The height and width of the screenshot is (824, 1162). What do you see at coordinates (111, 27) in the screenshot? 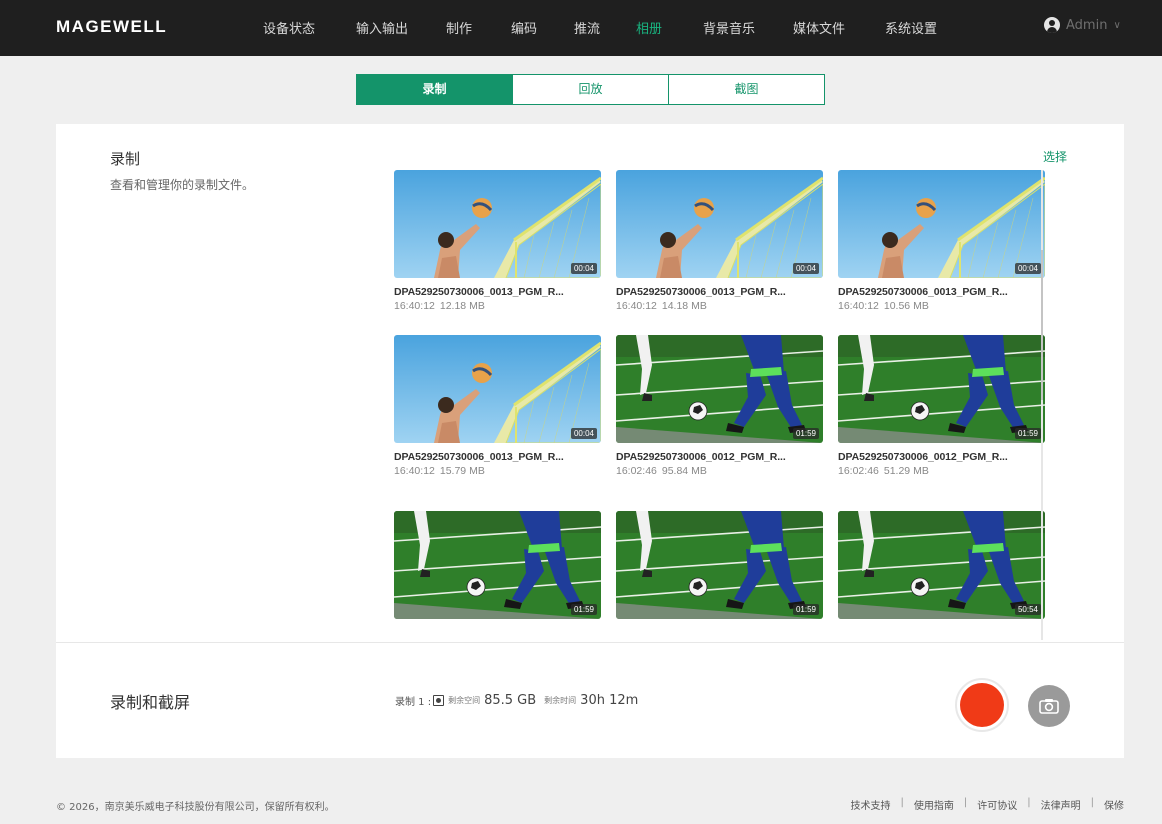
I see `brand-logo: MAGEWELL` at bounding box center [111, 27].